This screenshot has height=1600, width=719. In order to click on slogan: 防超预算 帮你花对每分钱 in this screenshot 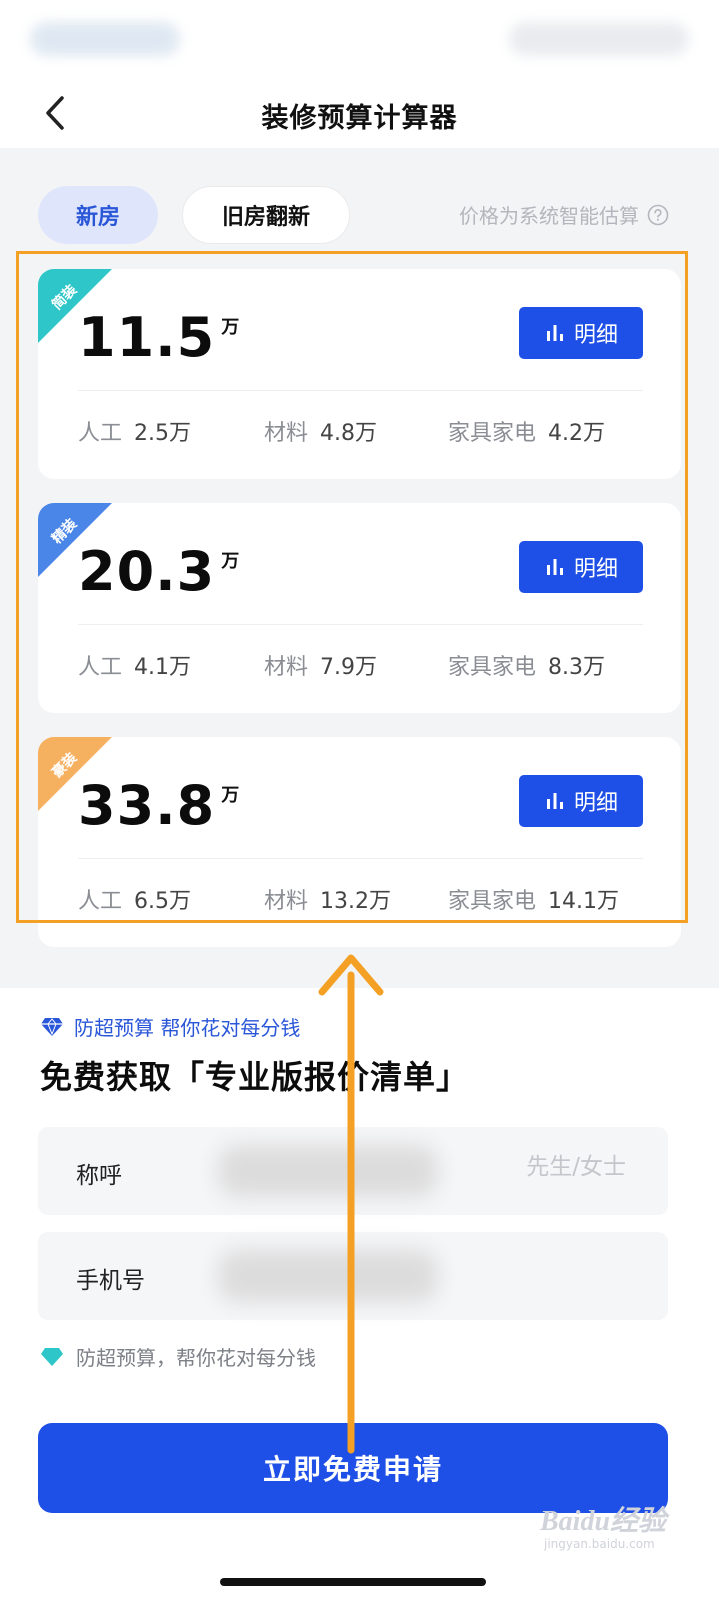, I will do `click(170, 1026)`.